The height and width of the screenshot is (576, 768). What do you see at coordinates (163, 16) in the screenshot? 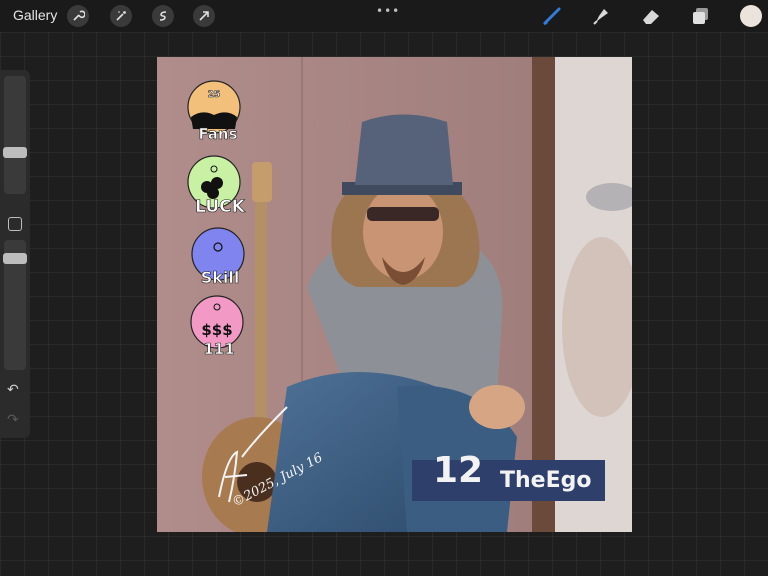
I see `selection-icon` at bounding box center [163, 16].